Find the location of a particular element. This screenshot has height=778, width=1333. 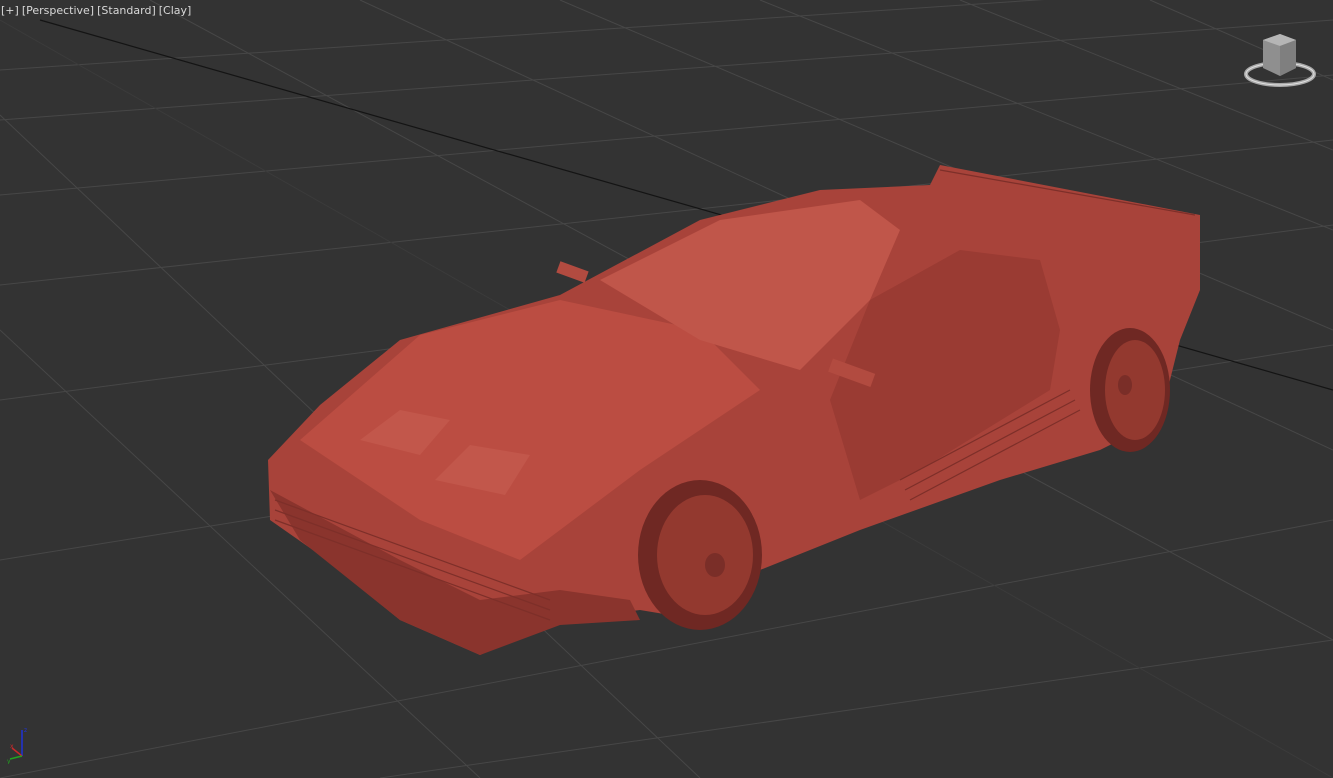

viewport-shading-mode-menu: [Clay] is located at coordinates (175, 10).